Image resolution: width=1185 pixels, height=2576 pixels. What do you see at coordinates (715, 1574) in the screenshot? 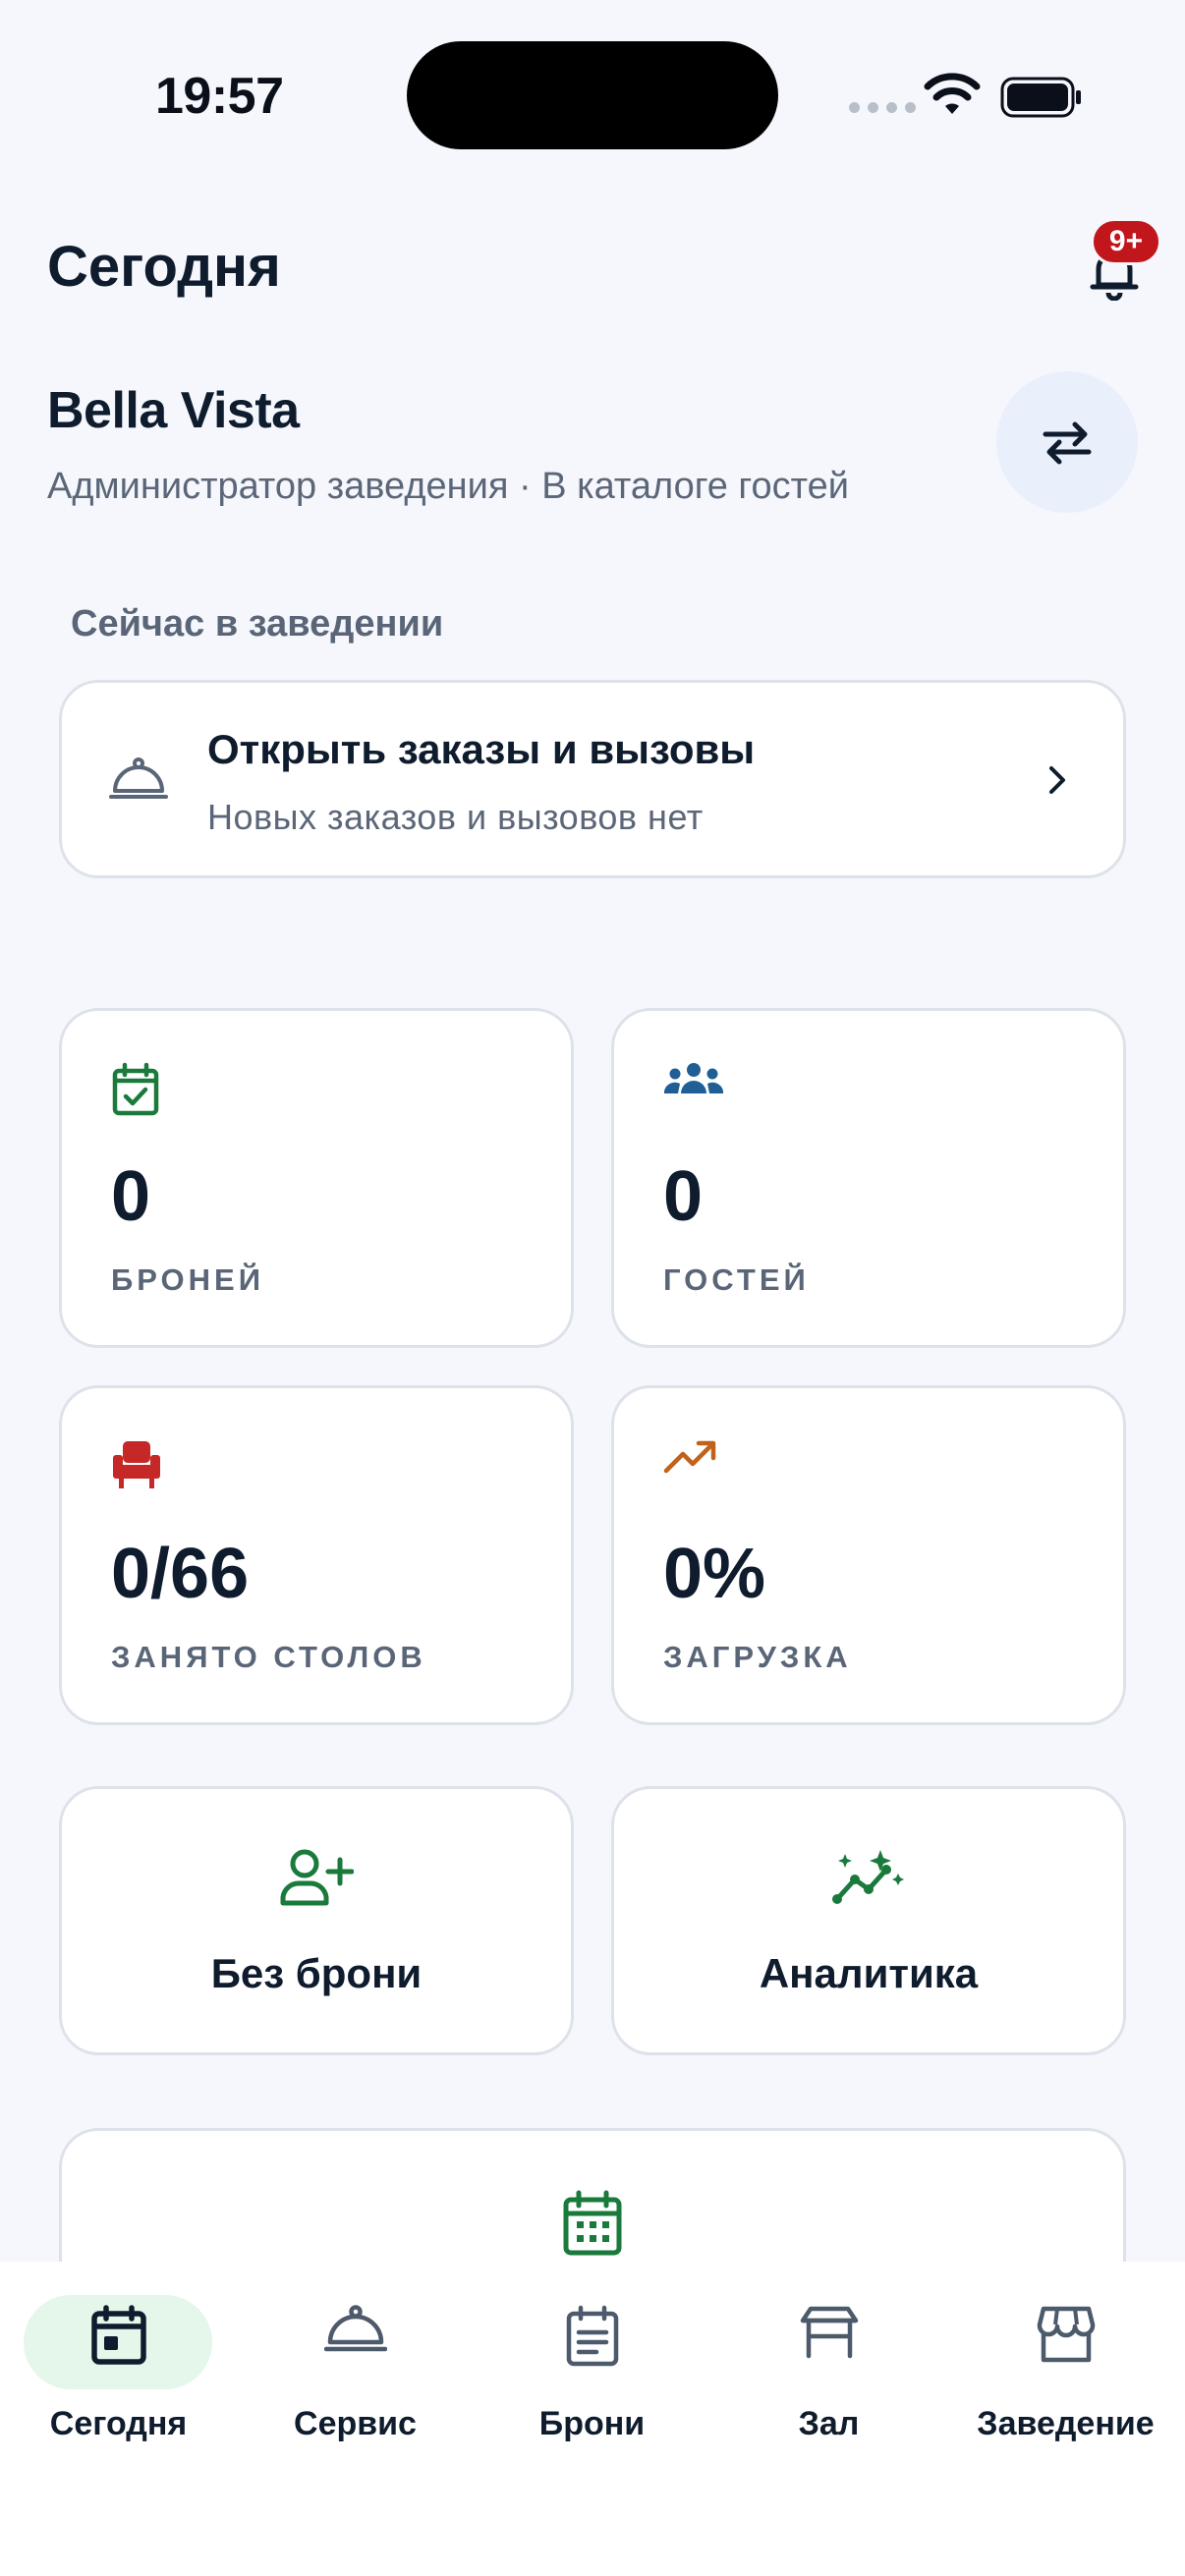
I see `stat-value: 0%` at bounding box center [715, 1574].